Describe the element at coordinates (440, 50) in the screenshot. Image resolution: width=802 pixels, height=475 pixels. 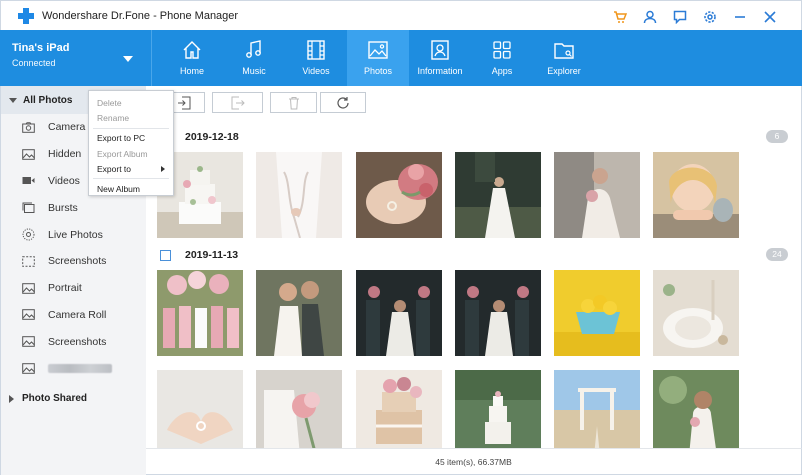
I see `contact-card-icon` at that location.